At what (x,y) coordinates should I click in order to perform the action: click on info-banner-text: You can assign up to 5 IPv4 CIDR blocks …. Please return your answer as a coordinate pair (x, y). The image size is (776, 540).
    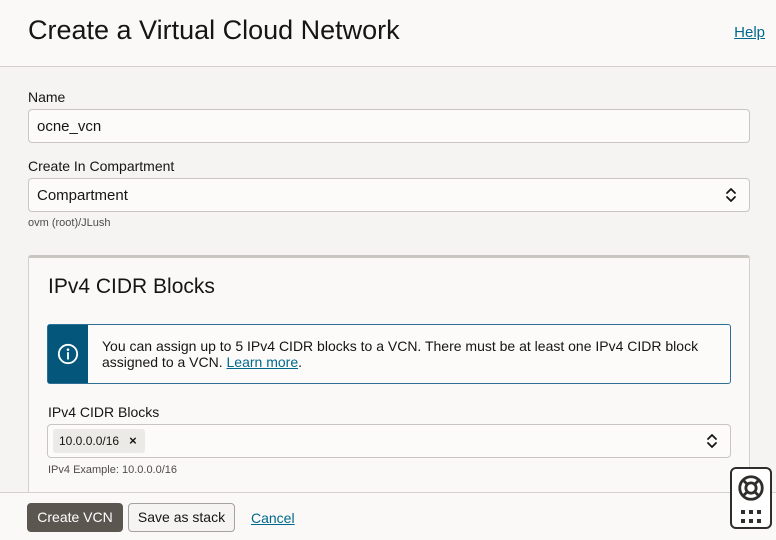
    Looking at the image, I should click on (412, 354).